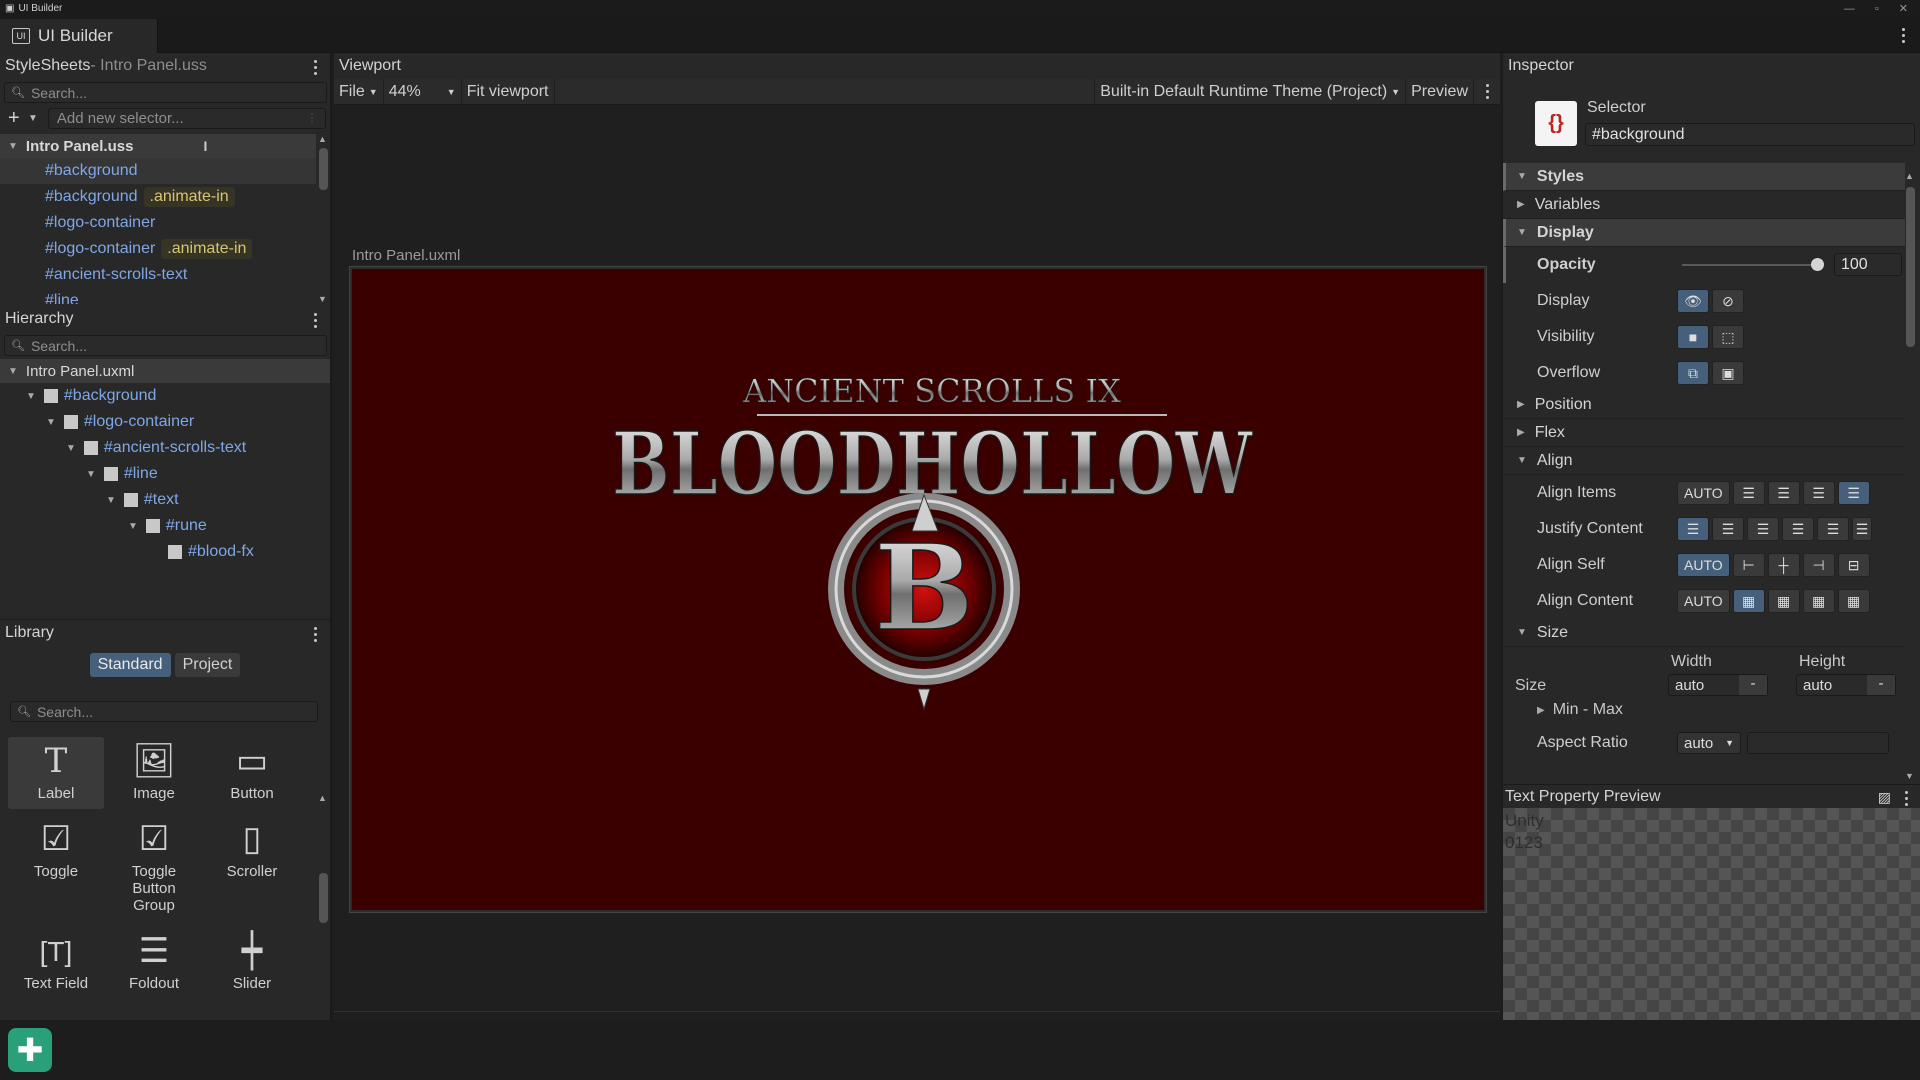 The width and height of the screenshot is (1920, 1080). I want to click on stylesheets-scrollbar: ▲ ▼, so click(323, 219).